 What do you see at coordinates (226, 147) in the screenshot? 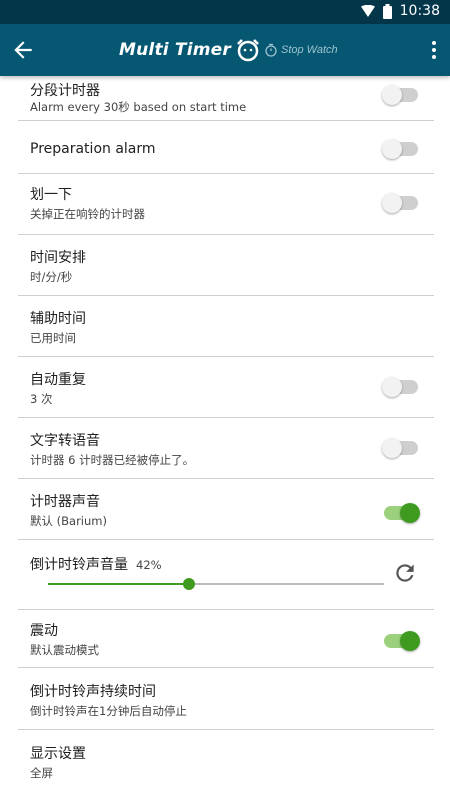
I see `setting-preparation-alarm: Preparation alarm` at bounding box center [226, 147].